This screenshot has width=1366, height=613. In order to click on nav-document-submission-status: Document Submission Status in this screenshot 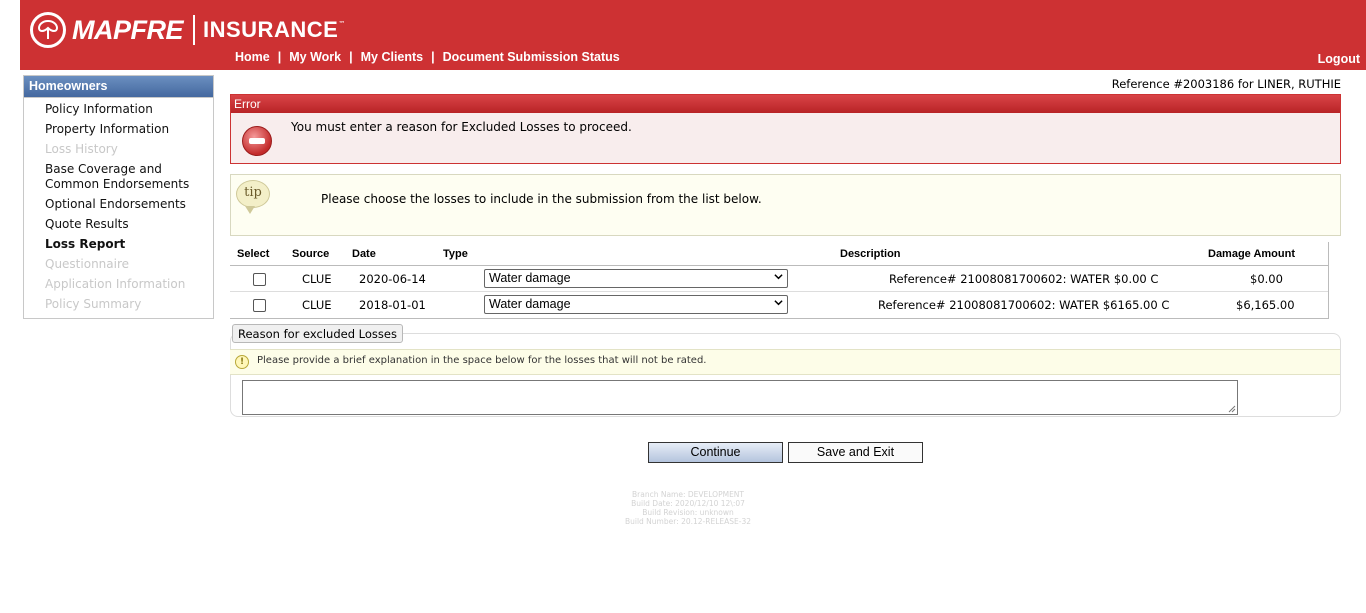, I will do `click(531, 57)`.